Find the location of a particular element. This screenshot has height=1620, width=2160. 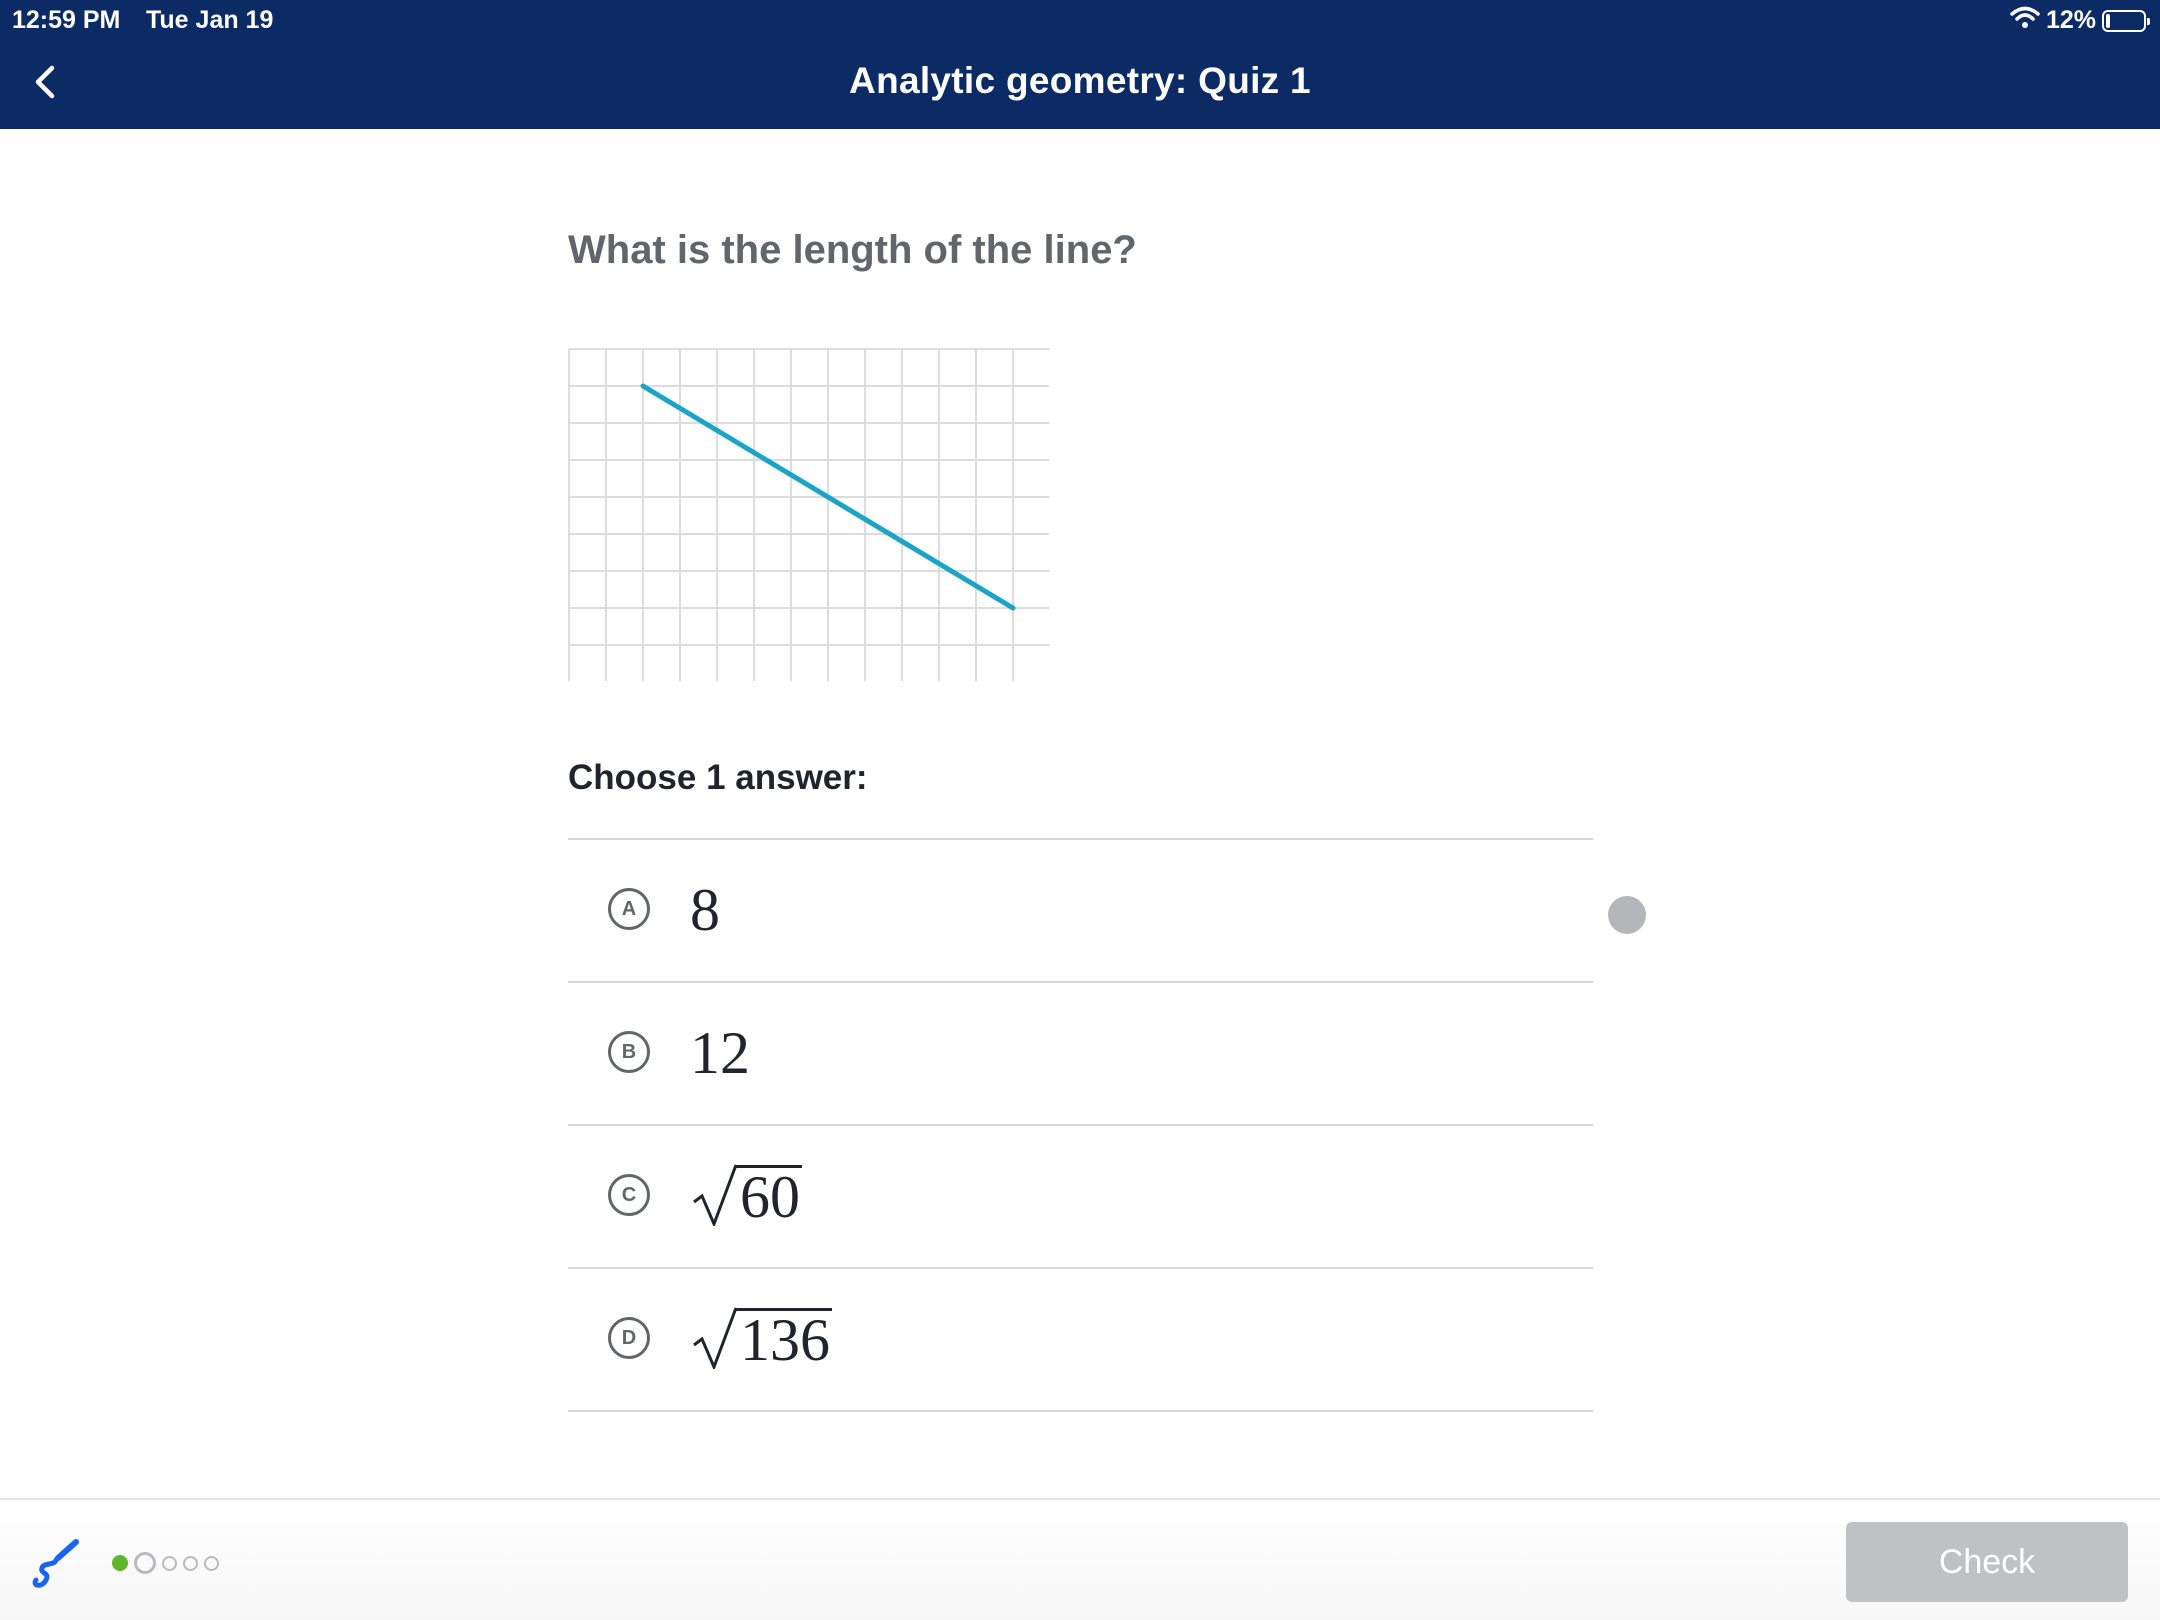

wifi-icon is located at coordinates (2025, 20).